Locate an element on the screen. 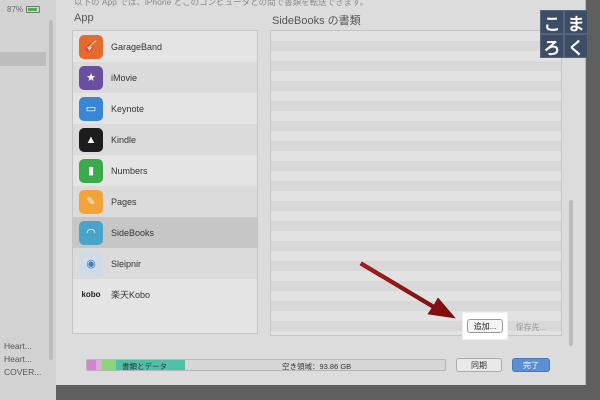  app-row: ◉ Sleipnir is located at coordinates (165, 263).